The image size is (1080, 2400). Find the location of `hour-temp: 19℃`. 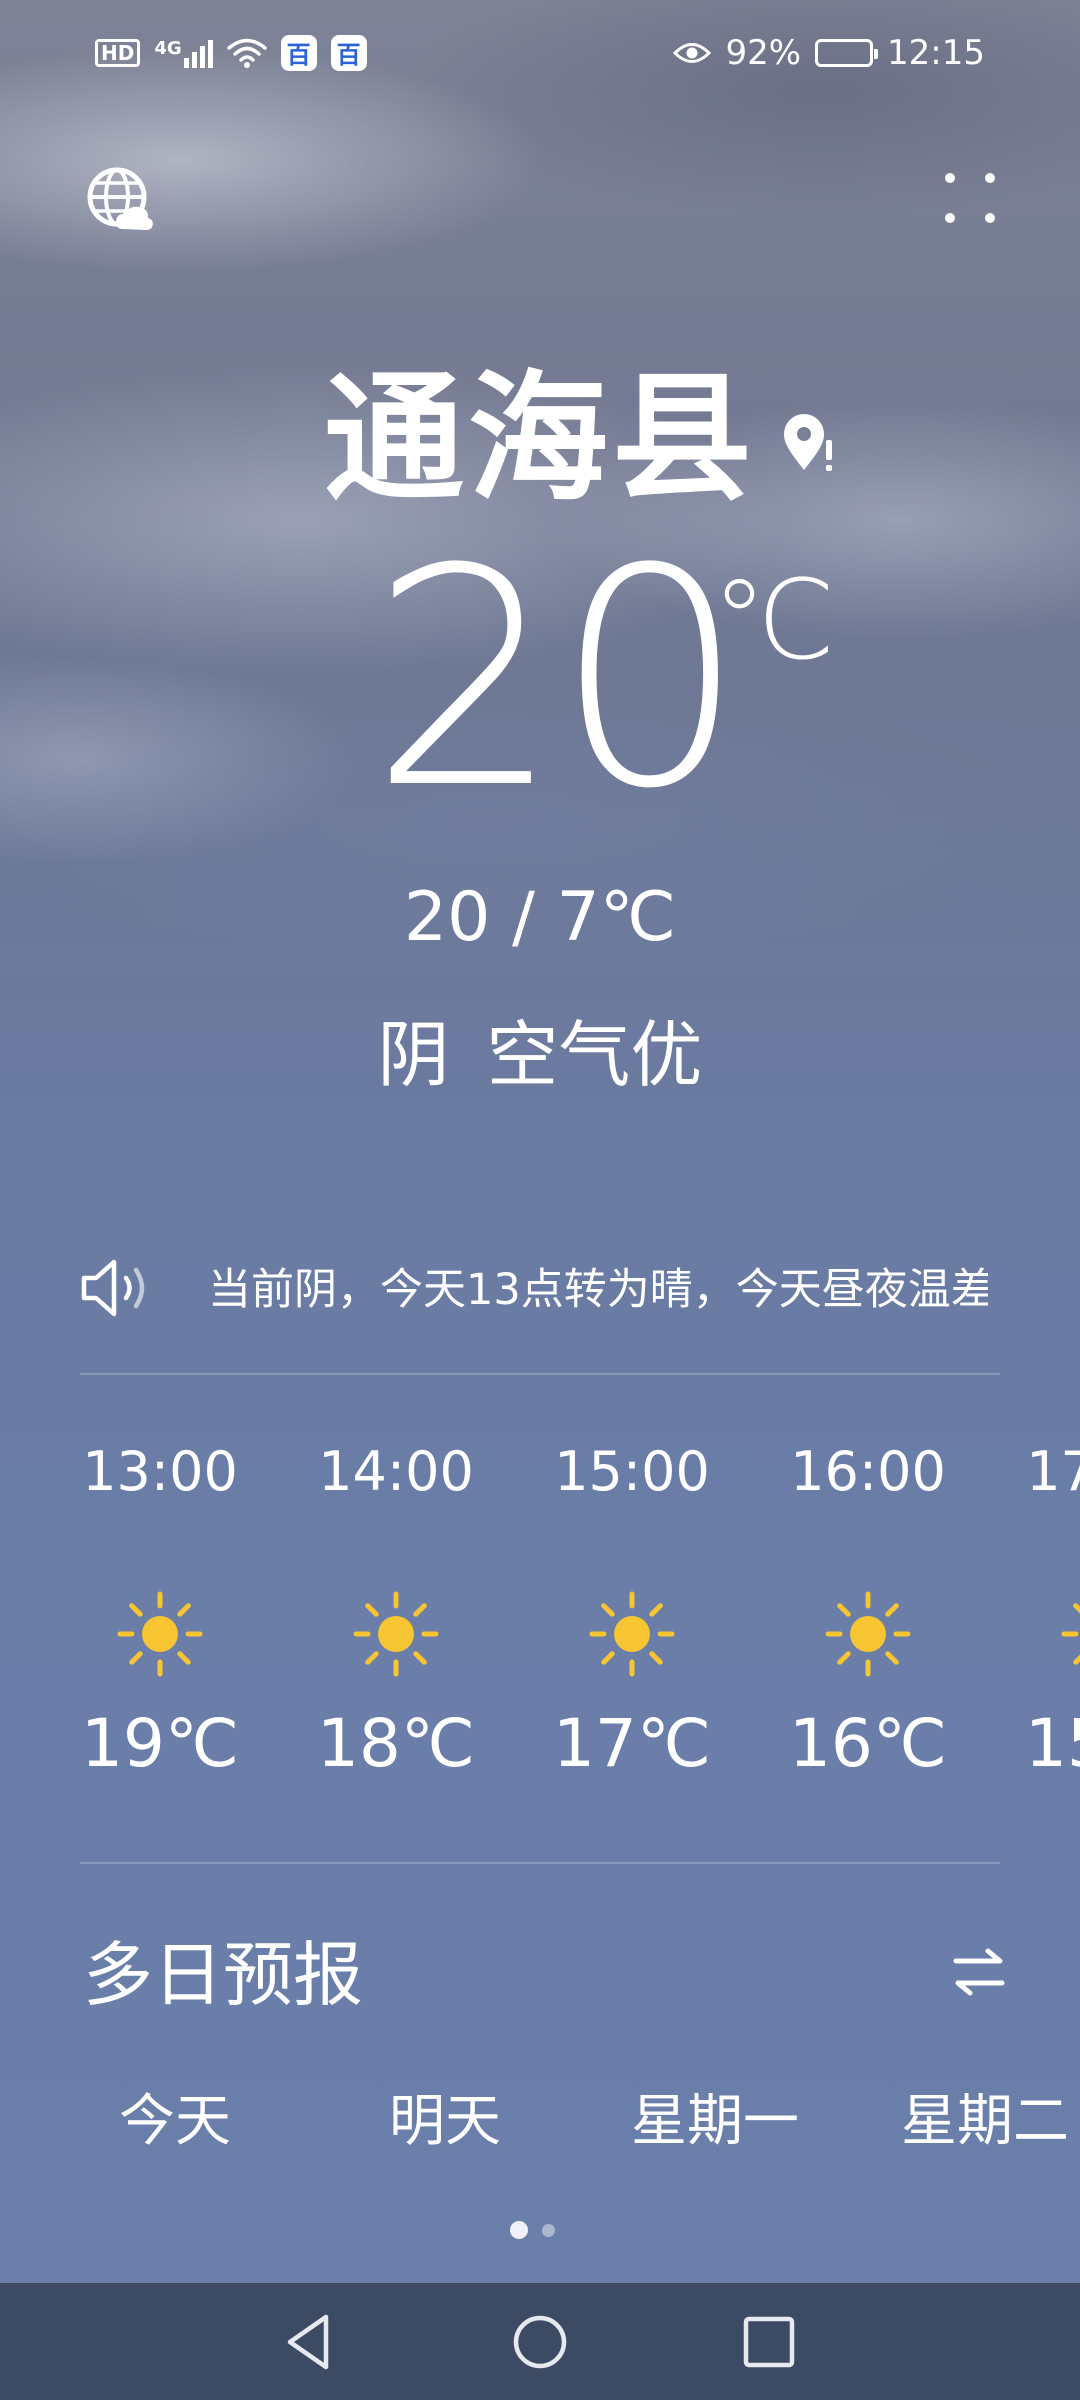

hour-temp: 19℃ is located at coordinates (160, 1743).